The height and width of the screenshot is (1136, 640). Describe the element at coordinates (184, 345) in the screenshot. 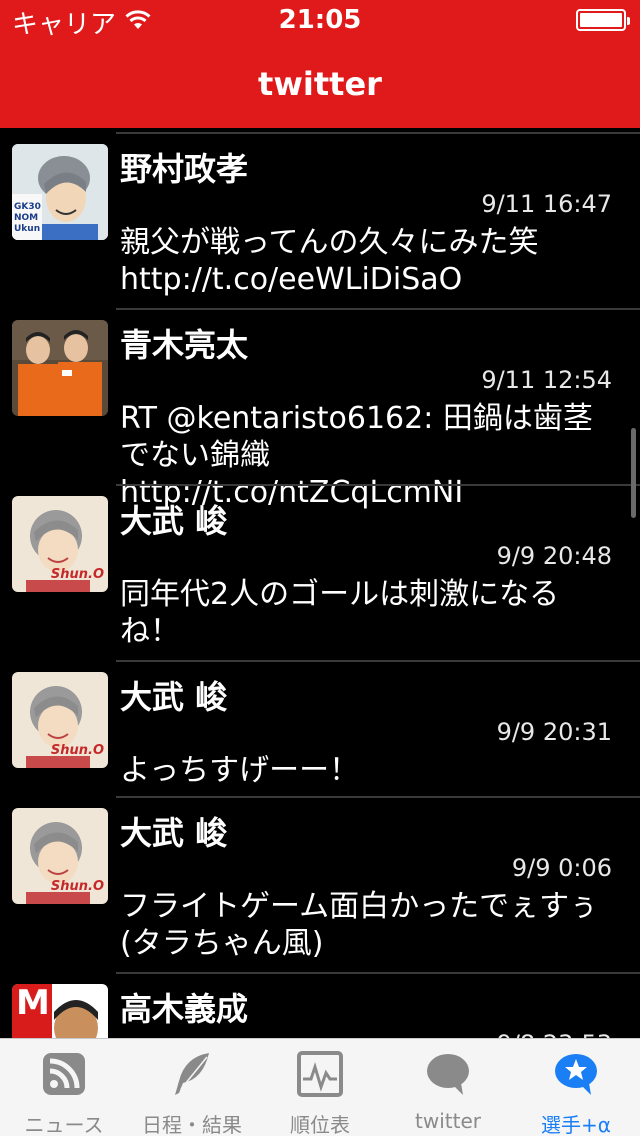

I see `tweet-author: 青木亮太` at that location.